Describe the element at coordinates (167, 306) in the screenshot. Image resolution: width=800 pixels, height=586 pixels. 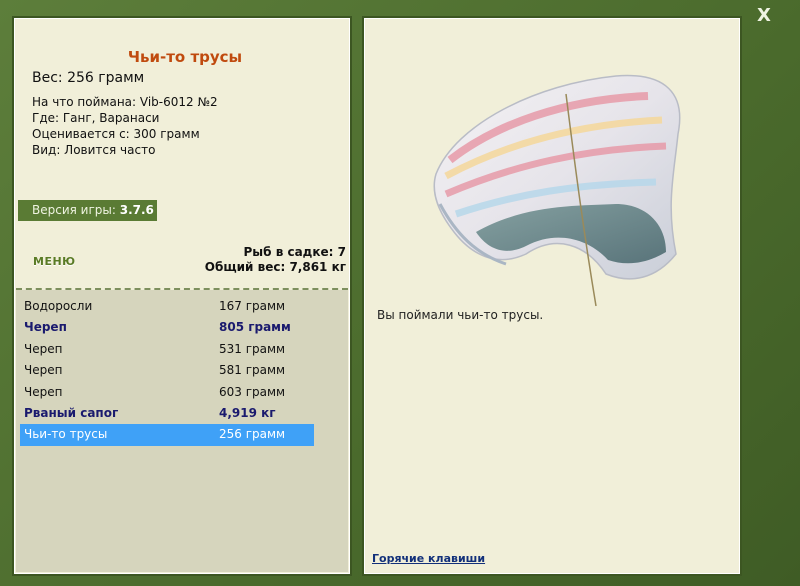
I see `keepnet-row: Водоросли 167 грамм` at that location.